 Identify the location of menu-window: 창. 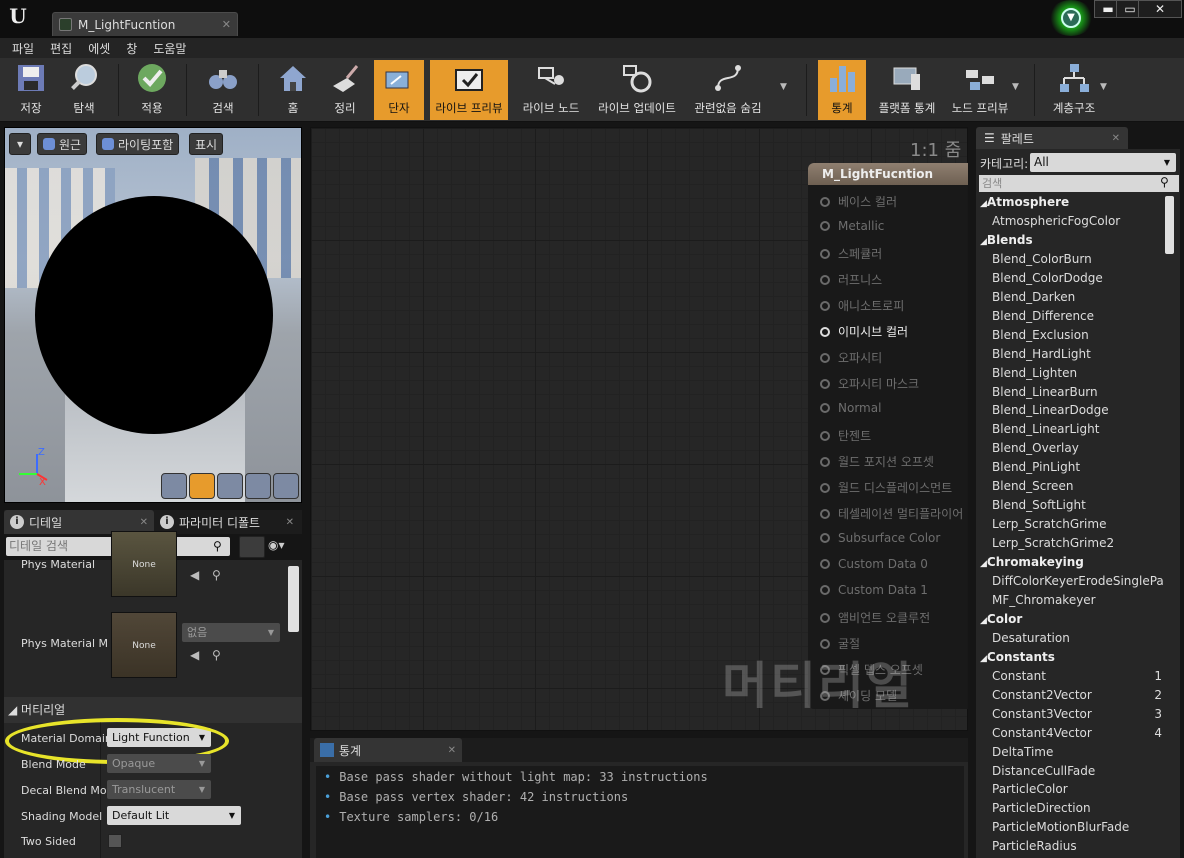
(131, 48).